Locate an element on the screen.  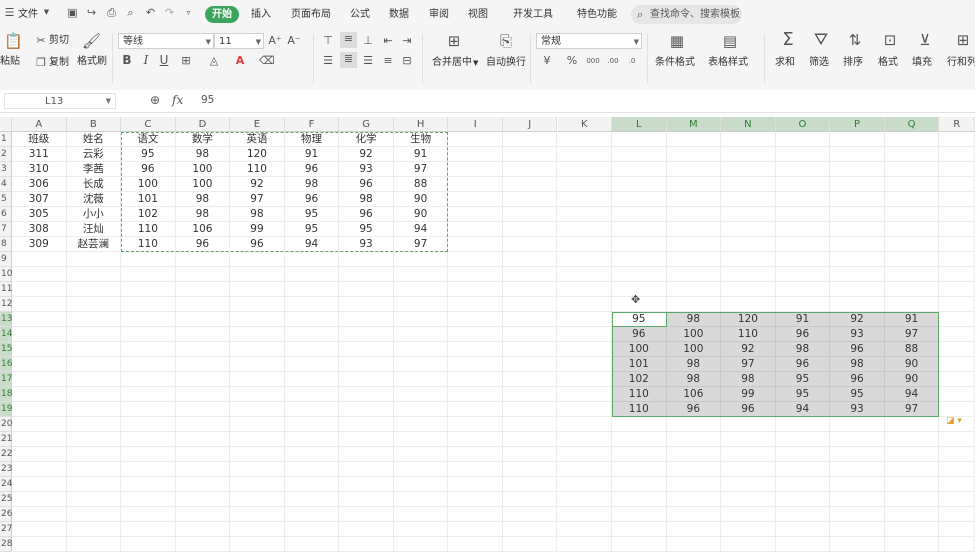
pasted-cell: 98 is located at coordinates (694, 379).